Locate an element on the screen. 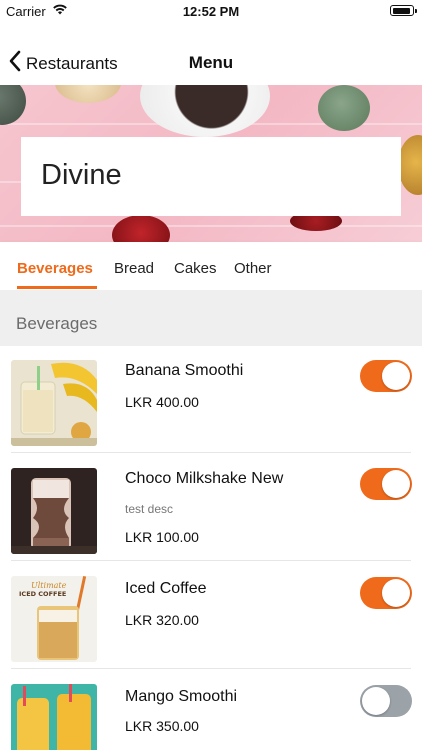 The height and width of the screenshot is (750, 422). category-tabs: Beverages Bread Cakes Other is located at coordinates (211, 266).